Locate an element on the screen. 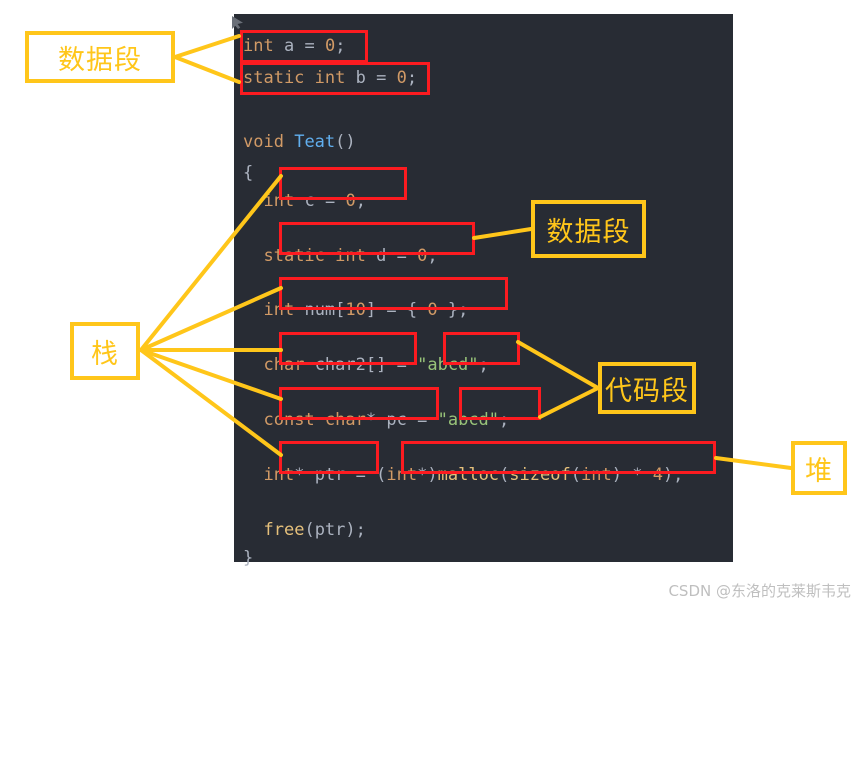  code-line-int-a: int a = 0; is located at coordinates (294, 46).